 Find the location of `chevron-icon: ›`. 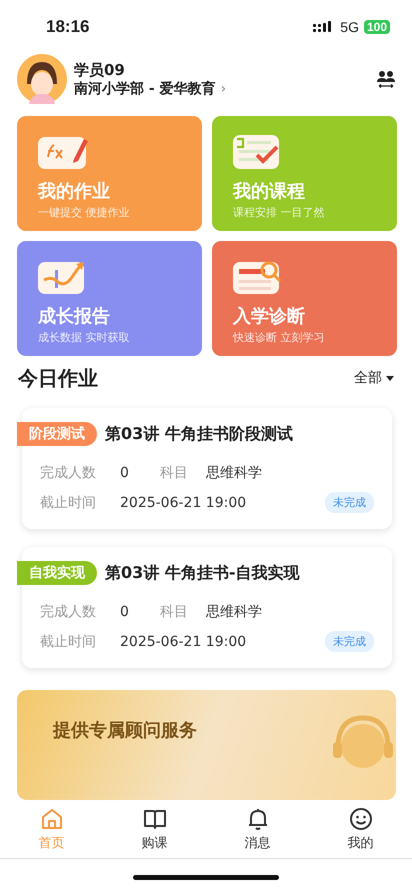

chevron-icon: › is located at coordinates (223, 88).